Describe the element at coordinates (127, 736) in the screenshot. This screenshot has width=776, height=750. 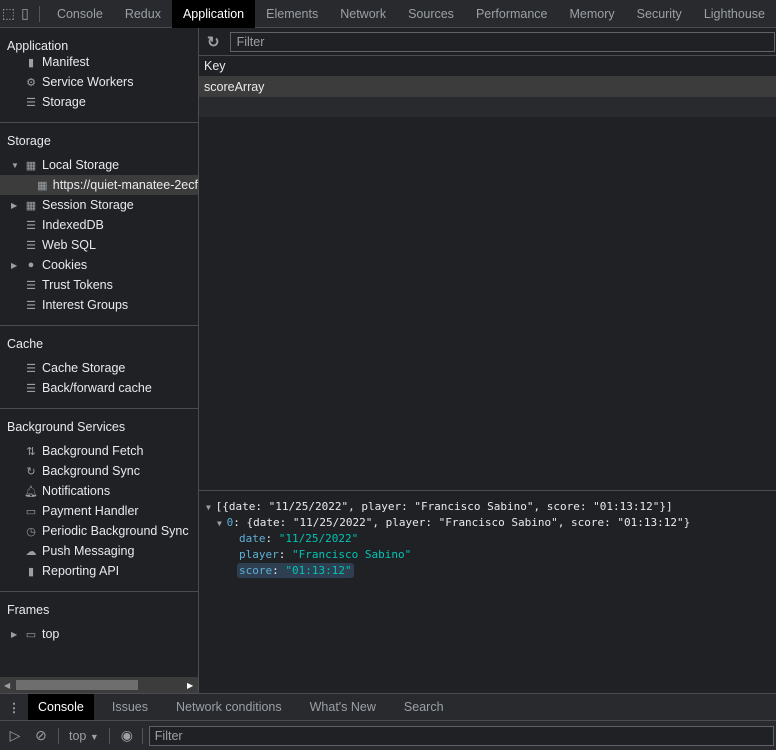
I see `live-expression-eye-icon: ◉` at that location.